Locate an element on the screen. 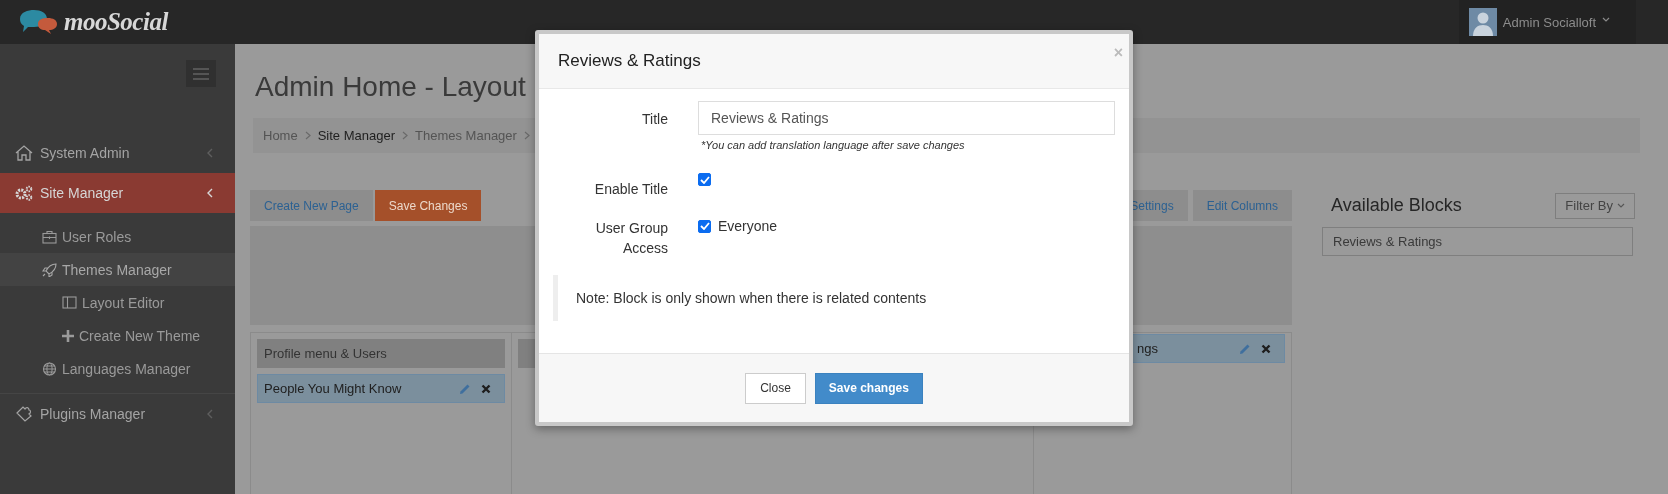 Image resolution: width=1668 pixels, height=494 pixels. field-label: Enable Title is located at coordinates (630, 189).